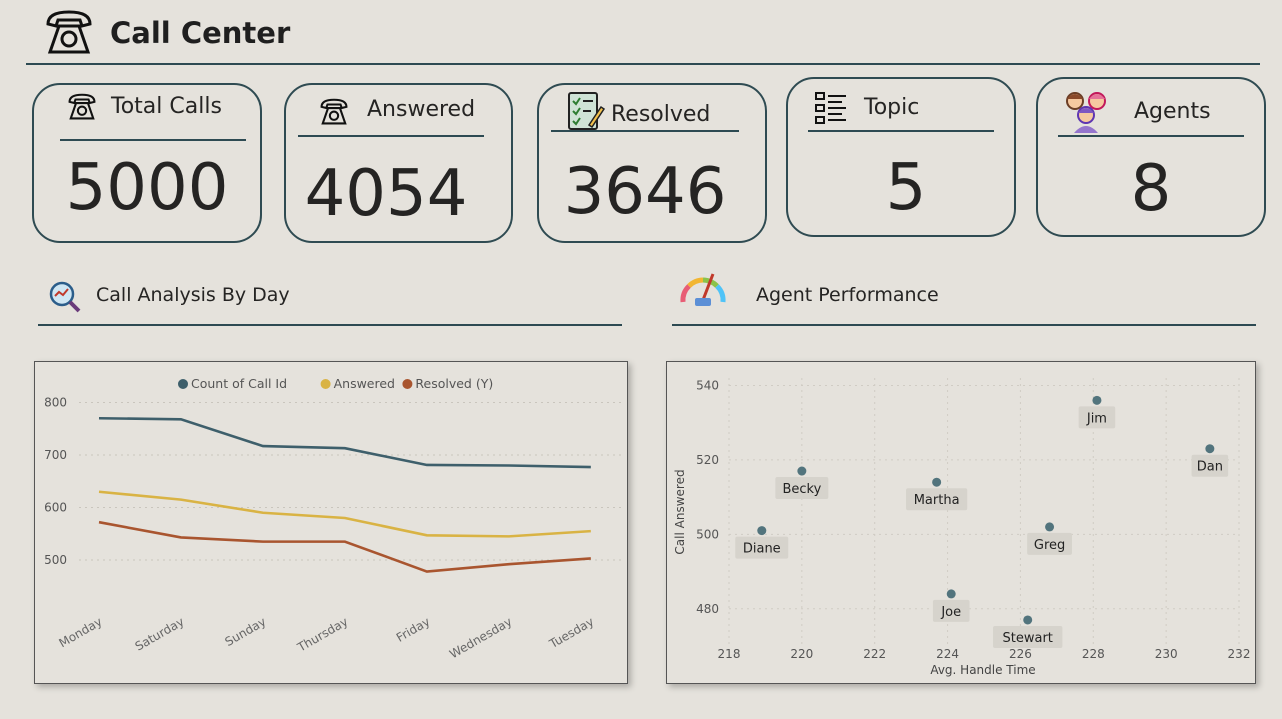  Describe the element at coordinates (322, 634) in the screenshot. I see `x-tick-label: Thursday` at that location.